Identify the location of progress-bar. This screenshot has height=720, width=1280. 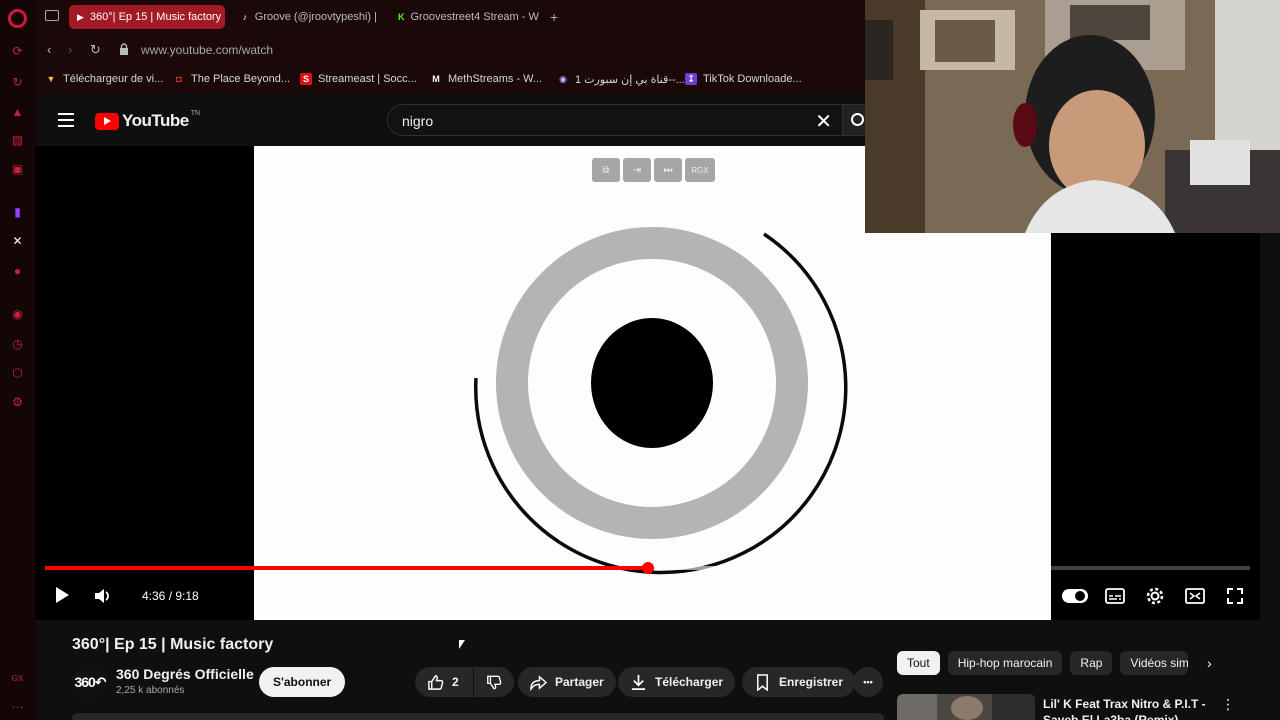
(647, 568).